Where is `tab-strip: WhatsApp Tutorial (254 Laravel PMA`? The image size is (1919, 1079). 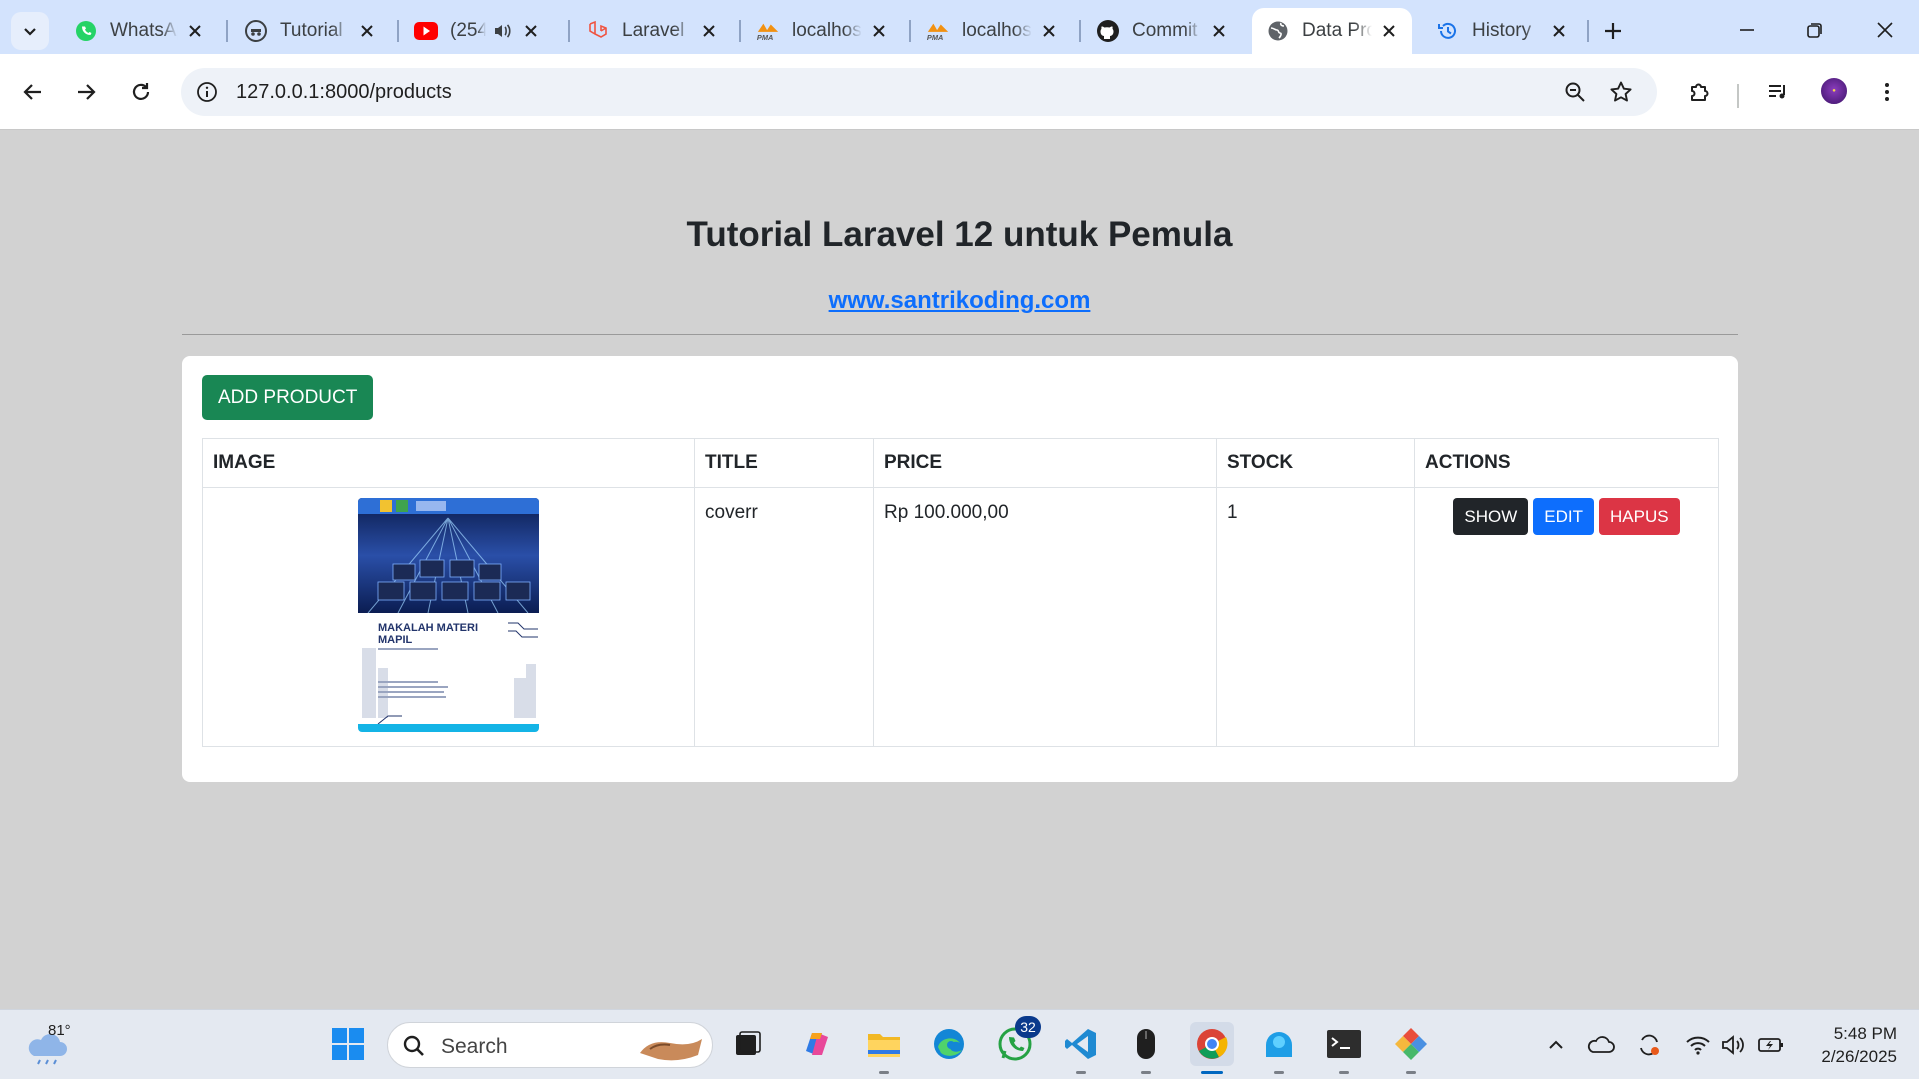
tab-strip: WhatsApp Tutorial (254 Laravel PMA is located at coordinates (959, 31).